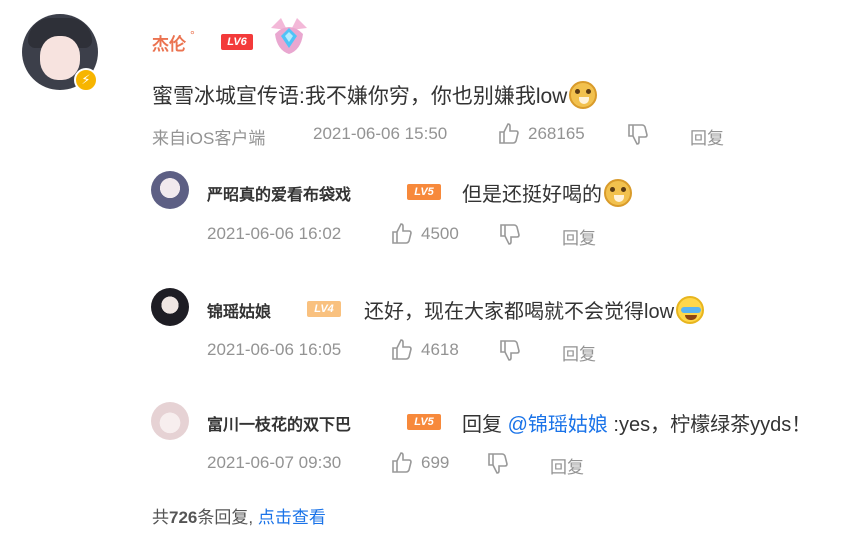  Describe the element at coordinates (618, 193) in the screenshot. I see `doge-rose-emoji-icon` at that location.